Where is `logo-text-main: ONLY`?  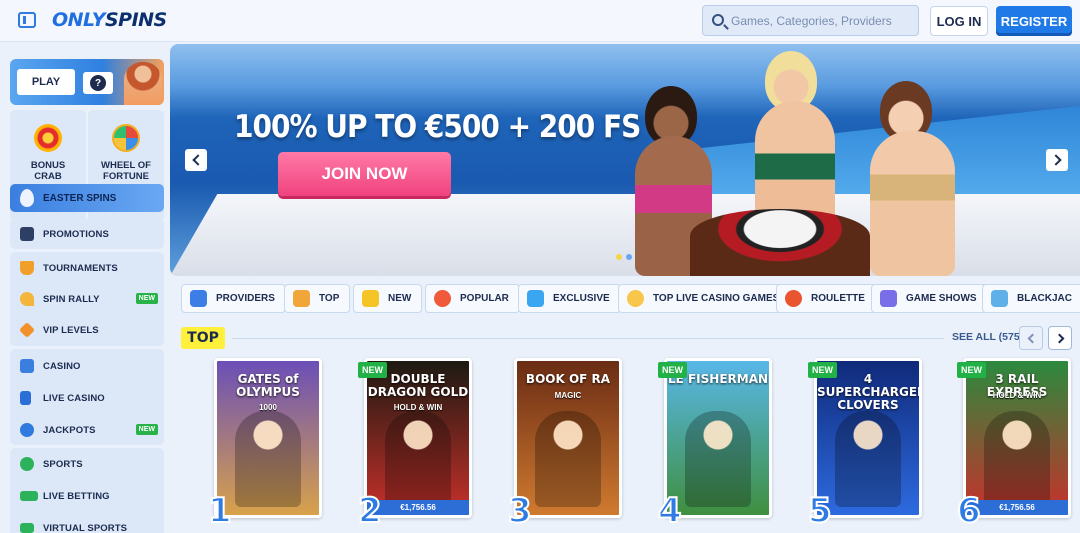 logo-text-main: ONLY is located at coordinates (78, 20).